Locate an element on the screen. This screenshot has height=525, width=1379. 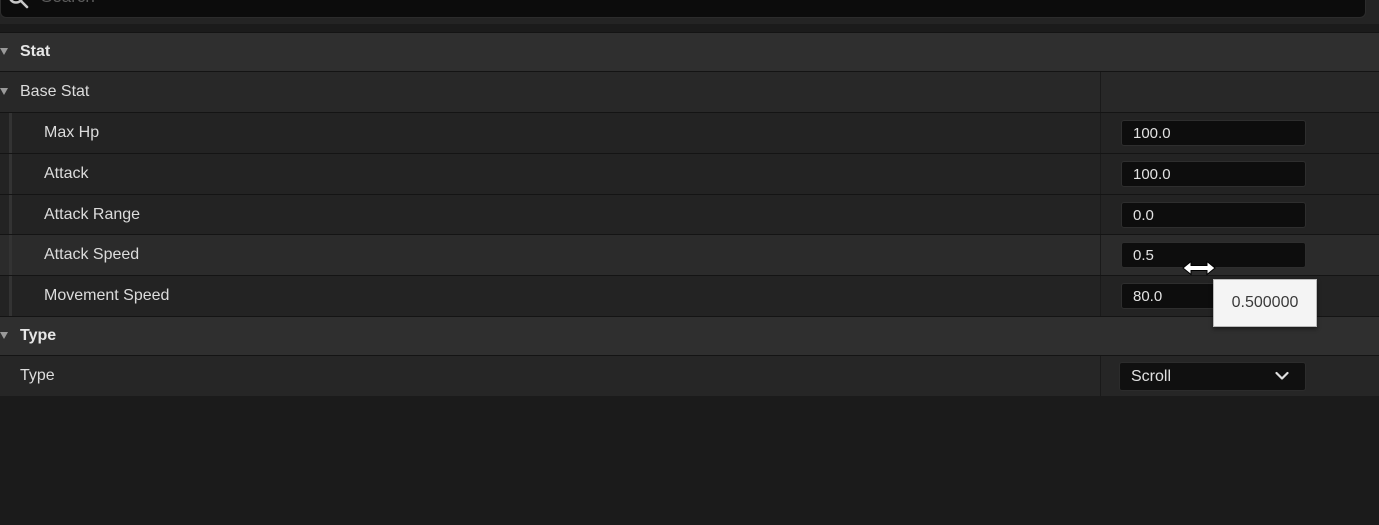
property-row-movement-speed: Movement Speed 80.0 is located at coordinates (689, 295).